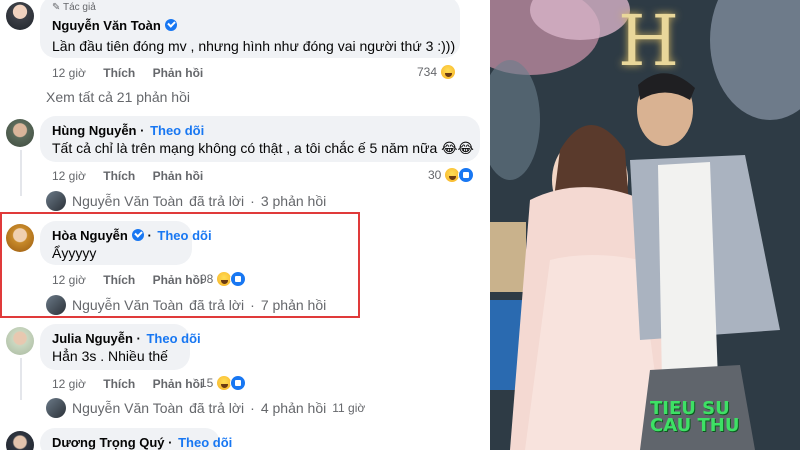  What do you see at coordinates (695, 417) in the screenshot?
I see `tieusucauthu-logo: TIEU SU CAU THU` at bounding box center [695, 417].